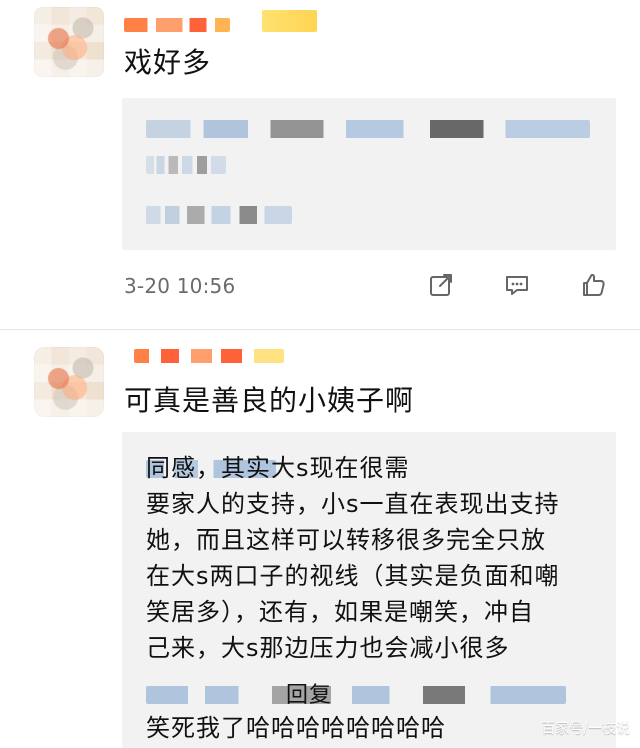 The height and width of the screenshot is (748, 640). I want to click on comment-timestamp: 3-20 10:56, so click(180, 286).